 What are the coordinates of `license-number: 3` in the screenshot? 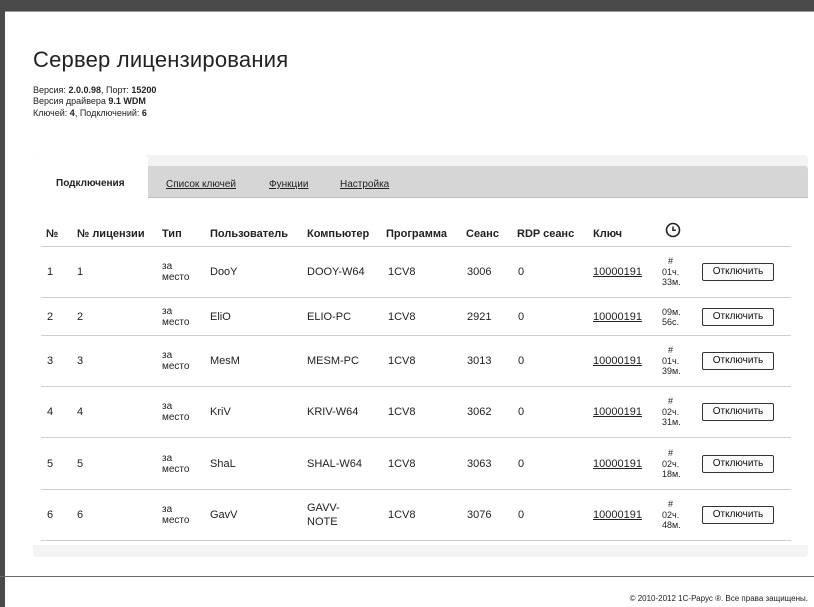 It's located at (80, 361).